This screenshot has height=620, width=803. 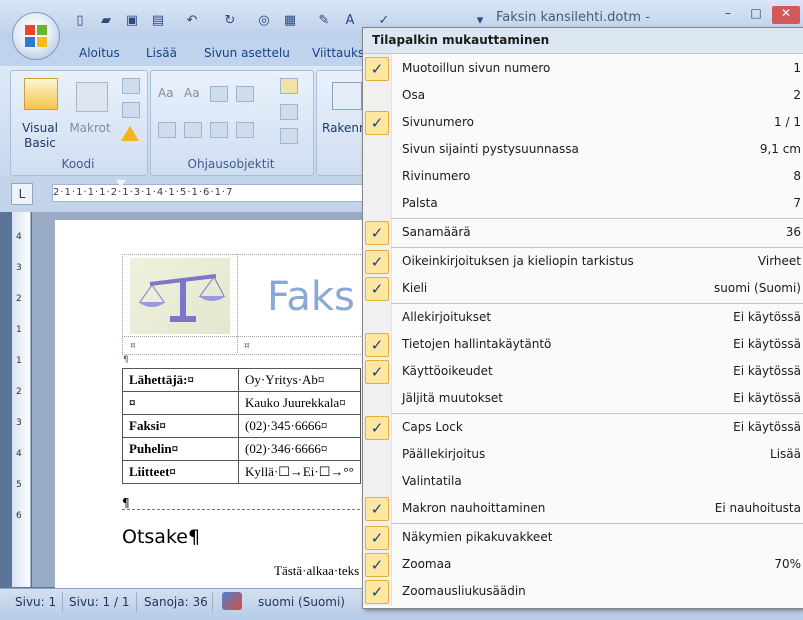 I want to click on tab-sivun-asettelu: Sivun asettelu, so click(x=247, y=53).